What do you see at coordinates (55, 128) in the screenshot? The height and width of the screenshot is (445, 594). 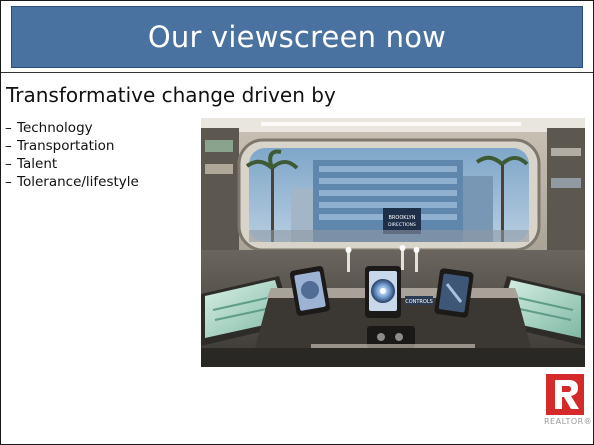 I see `bullet-text: Technology` at bounding box center [55, 128].